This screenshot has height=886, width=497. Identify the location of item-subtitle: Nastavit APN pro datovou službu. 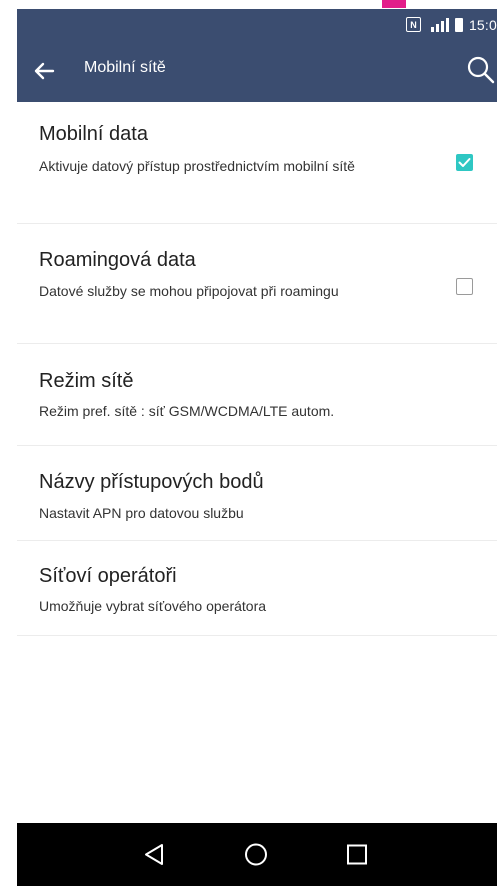
(141, 513).